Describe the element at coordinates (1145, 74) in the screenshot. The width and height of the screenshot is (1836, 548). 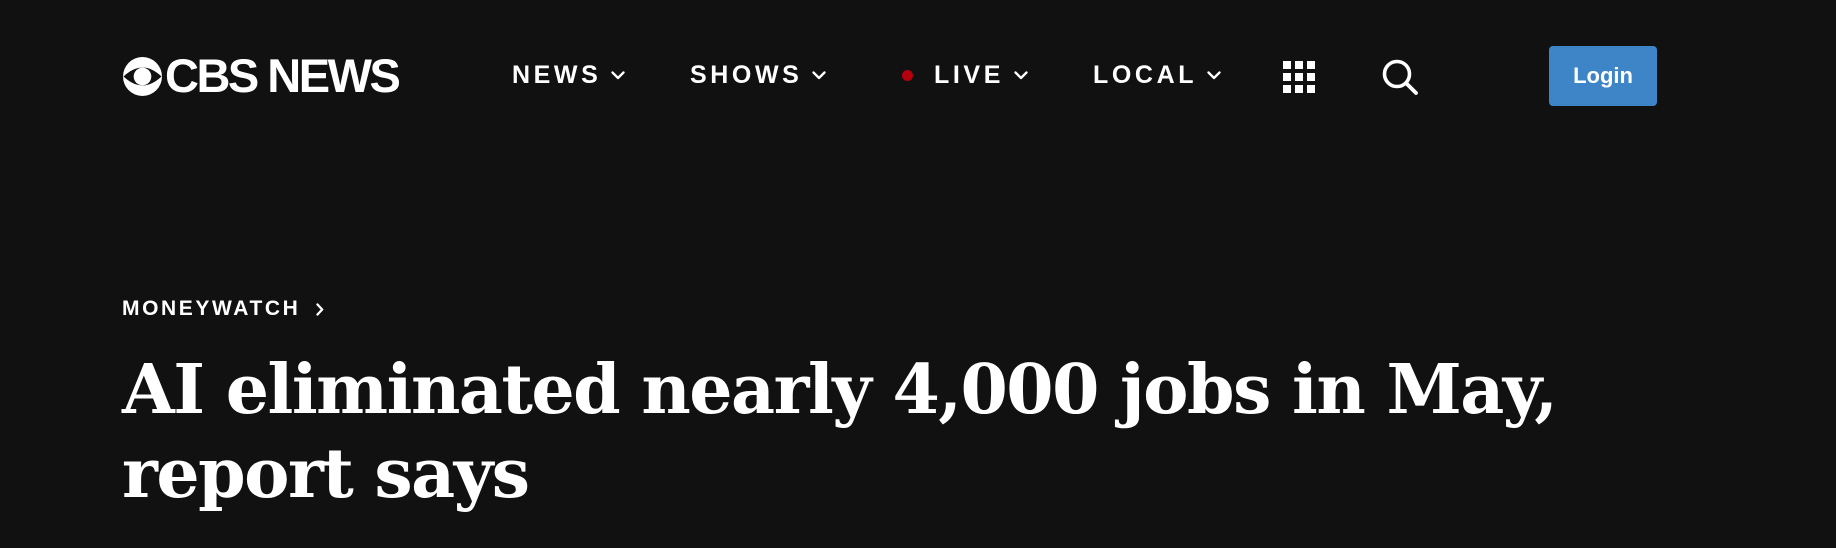
I see `nav-local-label: LOCAL` at that location.